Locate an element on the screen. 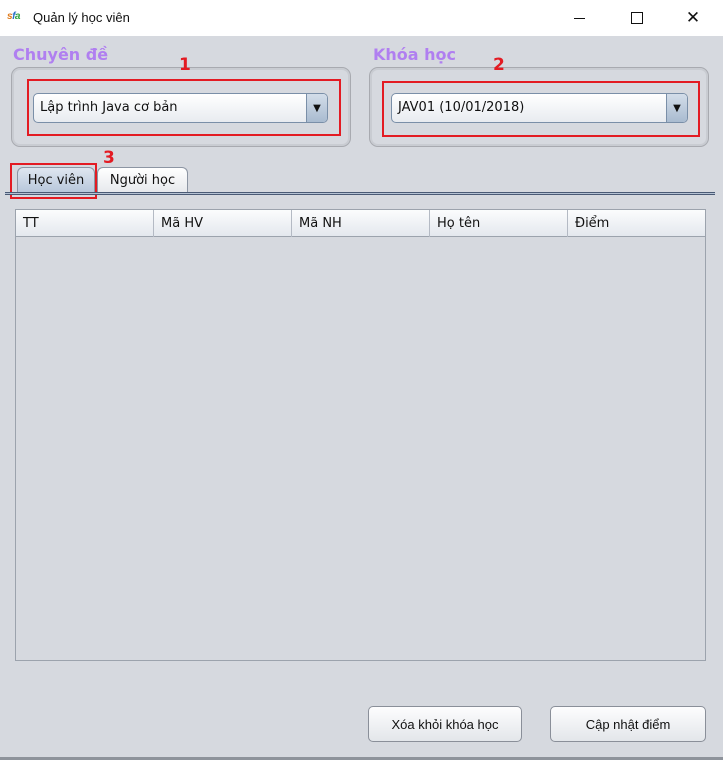 The height and width of the screenshot is (760, 723). column-header-ma-nh: Mã NH is located at coordinates (361, 223).